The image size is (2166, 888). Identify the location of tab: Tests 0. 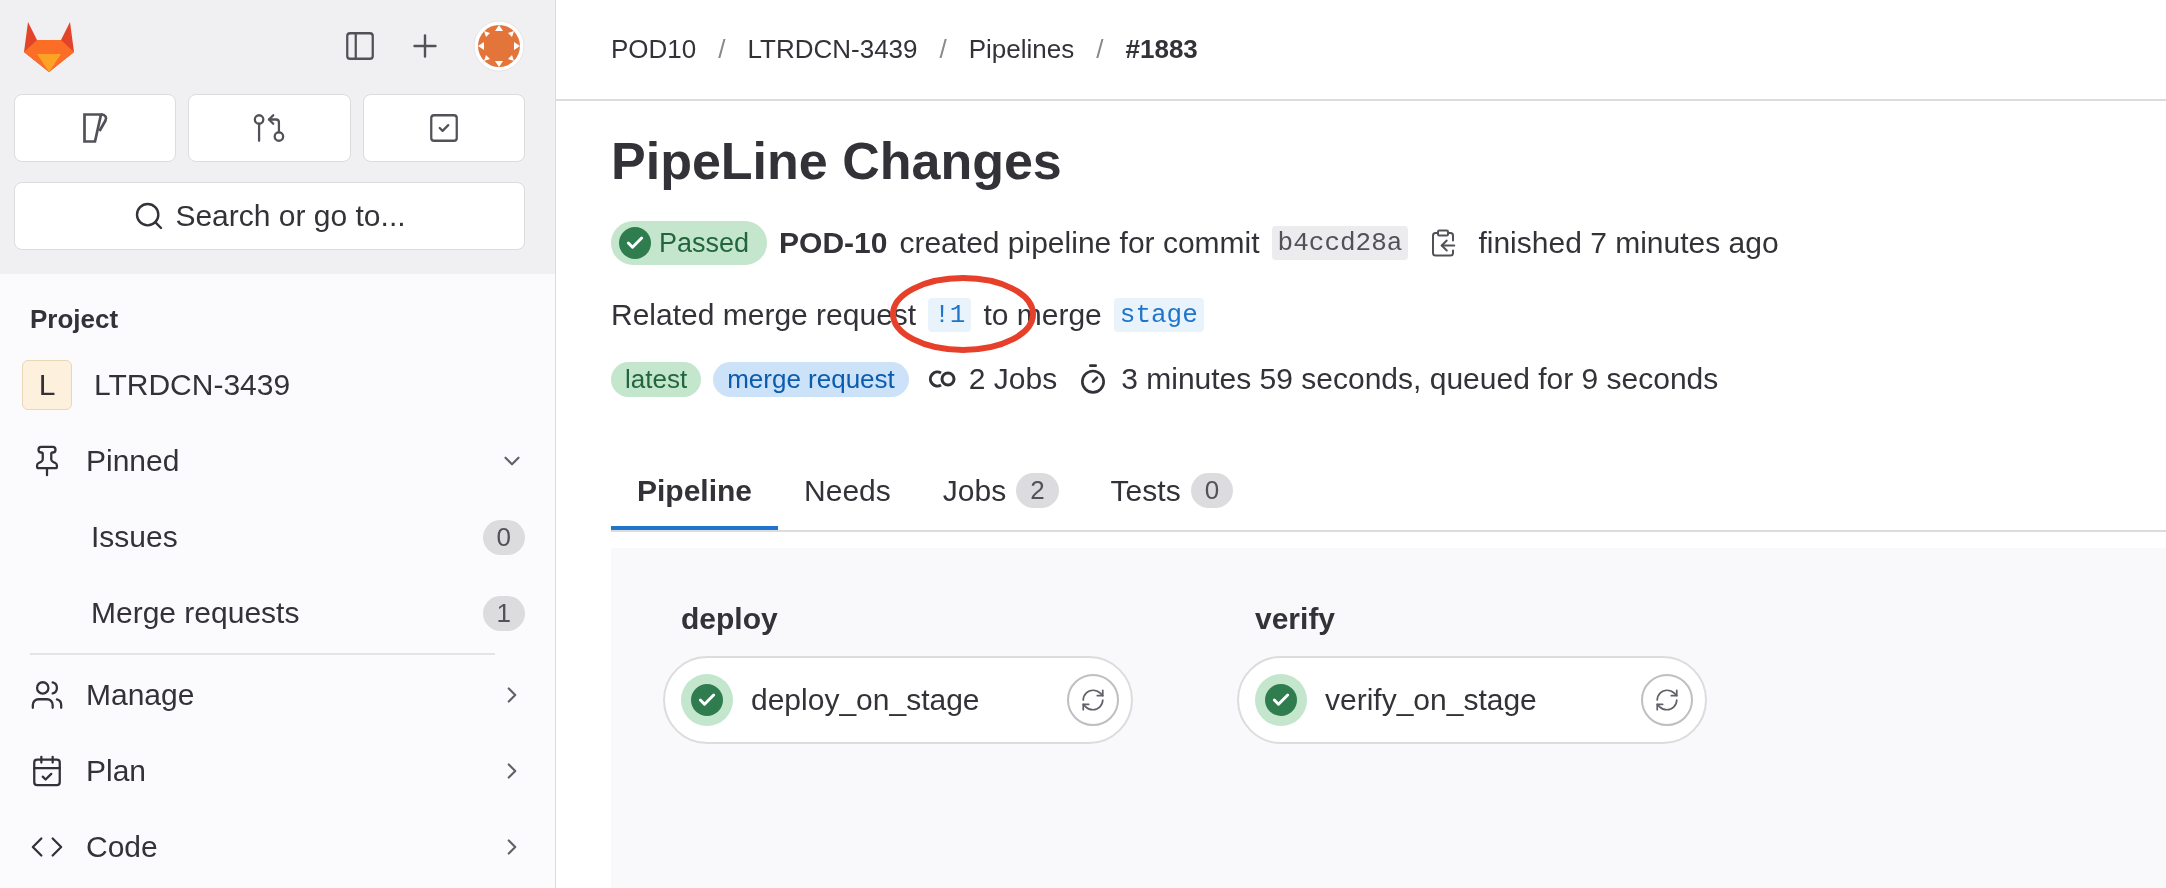
(1172, 492).